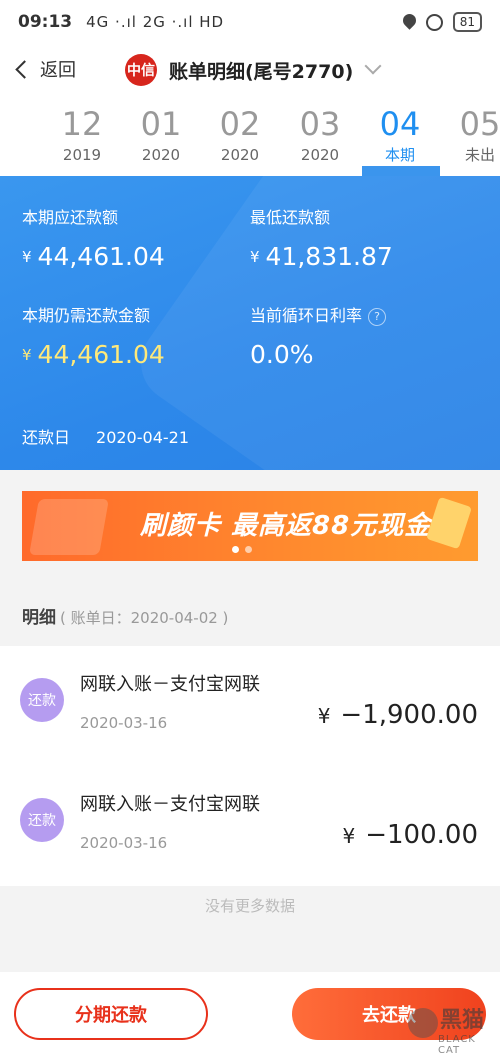 Image resolution: width=500 pixels, height=1056 pixels. What do you see at coordinates (141, 70) in the screenshot?
I see `bank-logo-icon: 中信` at bounding box center [141, 70].